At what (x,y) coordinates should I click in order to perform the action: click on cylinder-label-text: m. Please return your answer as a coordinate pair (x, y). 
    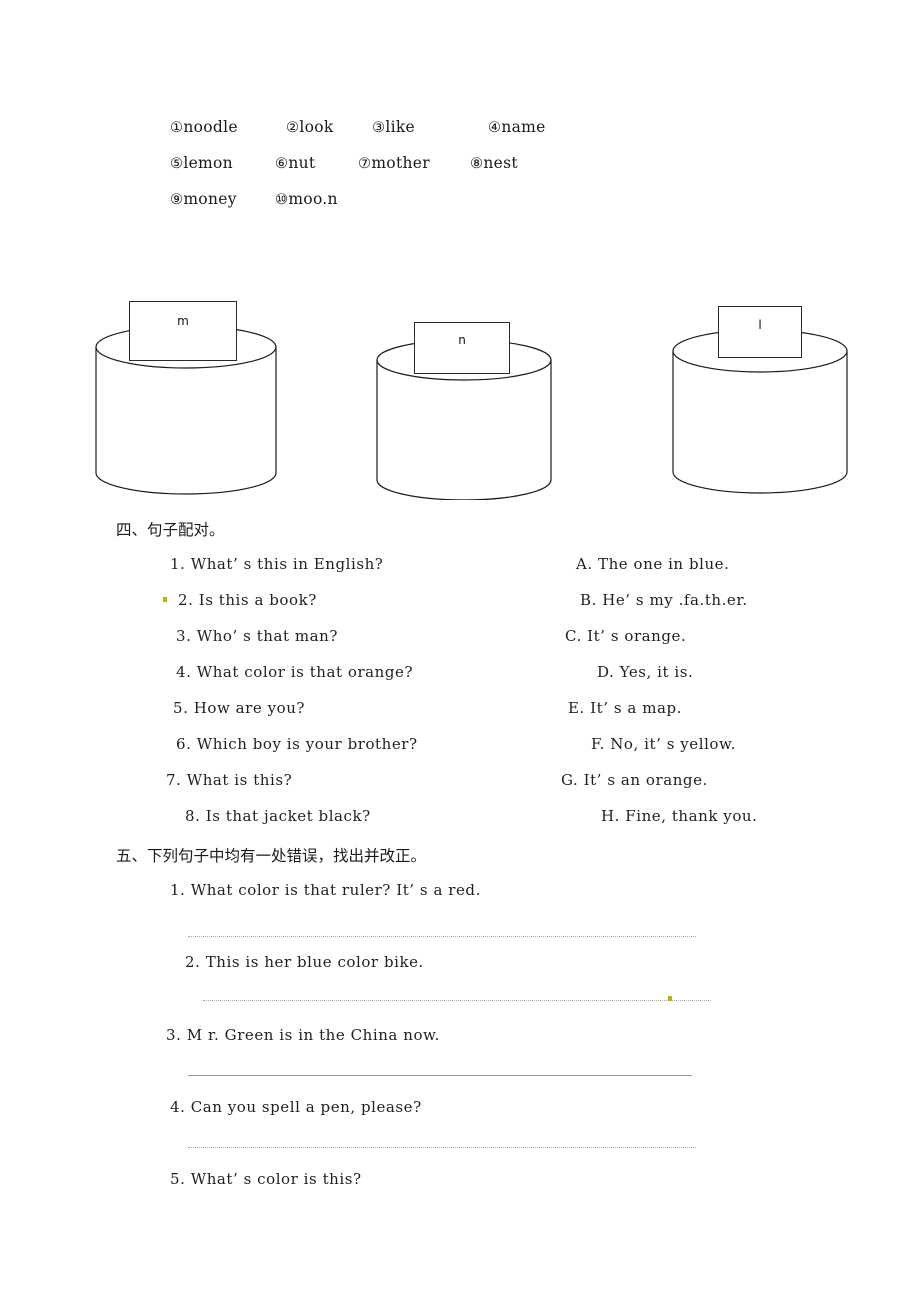
    Looking at the image, I should click on (183, 321).